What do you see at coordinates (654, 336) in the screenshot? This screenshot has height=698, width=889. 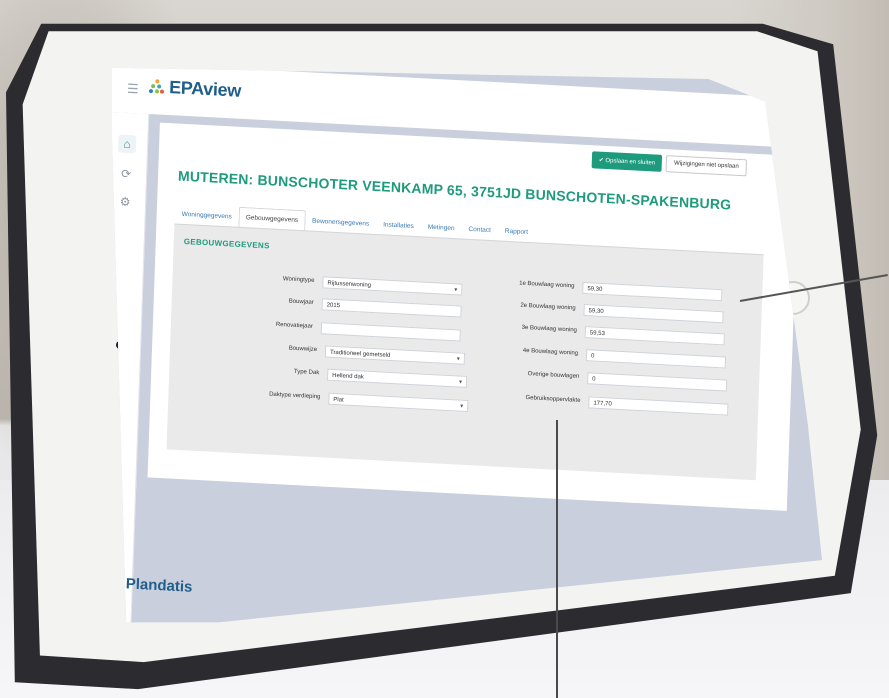 I see `bouwlaag-3-input: 59,53` at bounding box center [654, 336].